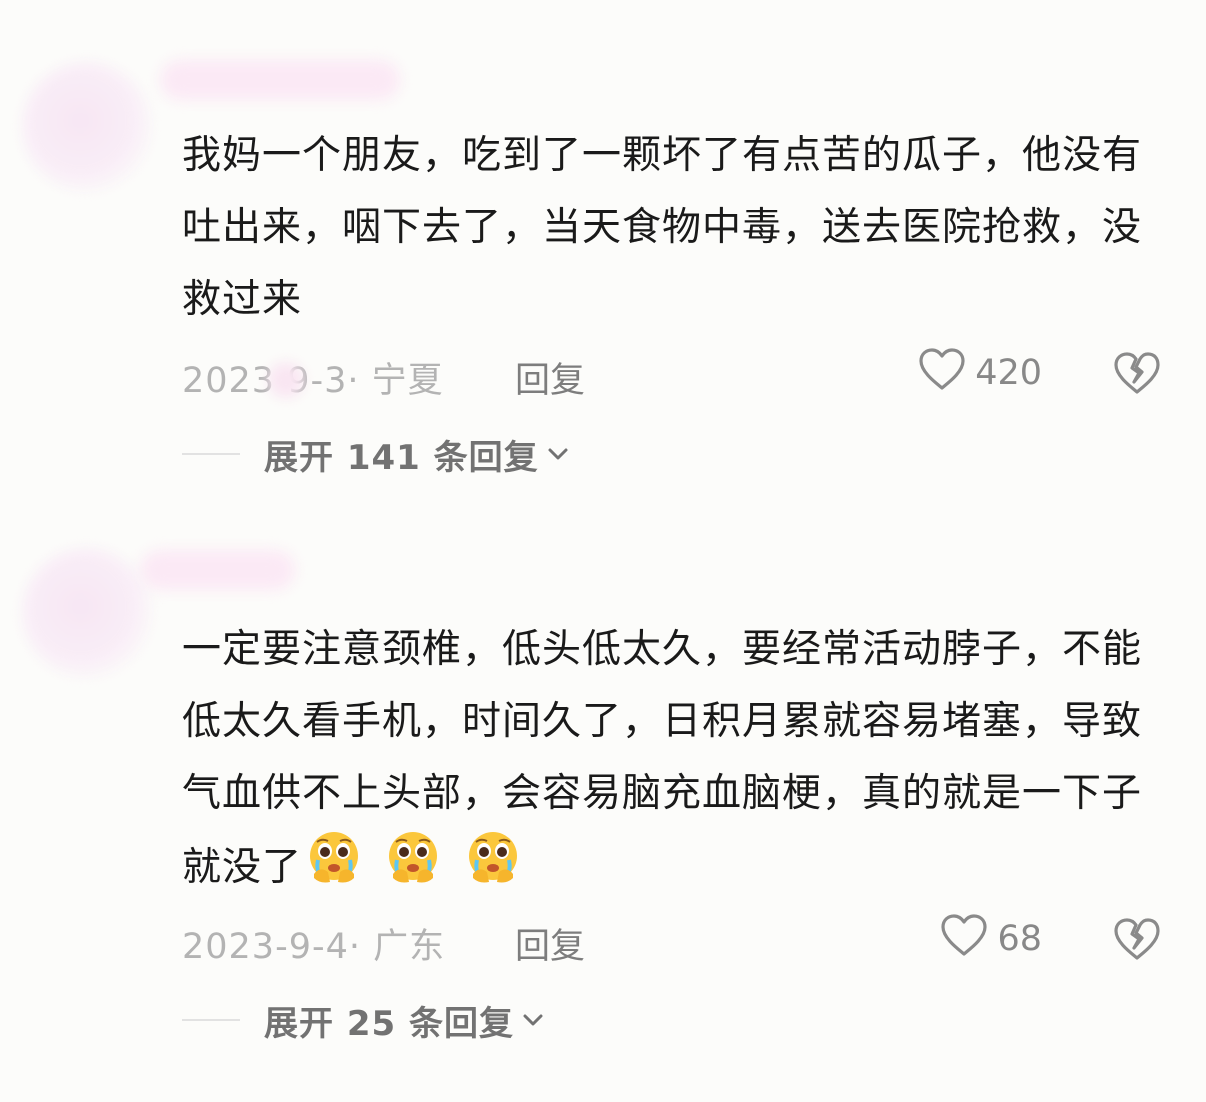 The image size is (1206, 1102). Describe the element at coordinates (1008, 373) in the screenshot. I see `like-count: 420` at that location.